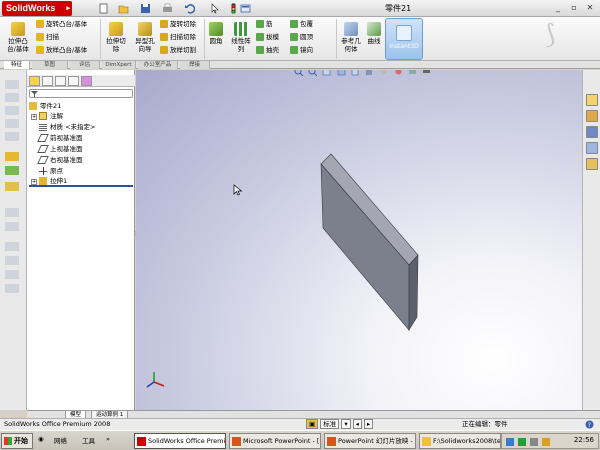  Describe the element at coordinates (12, 288) in the screenshot. I see `pattern-tool-icon` at that location.